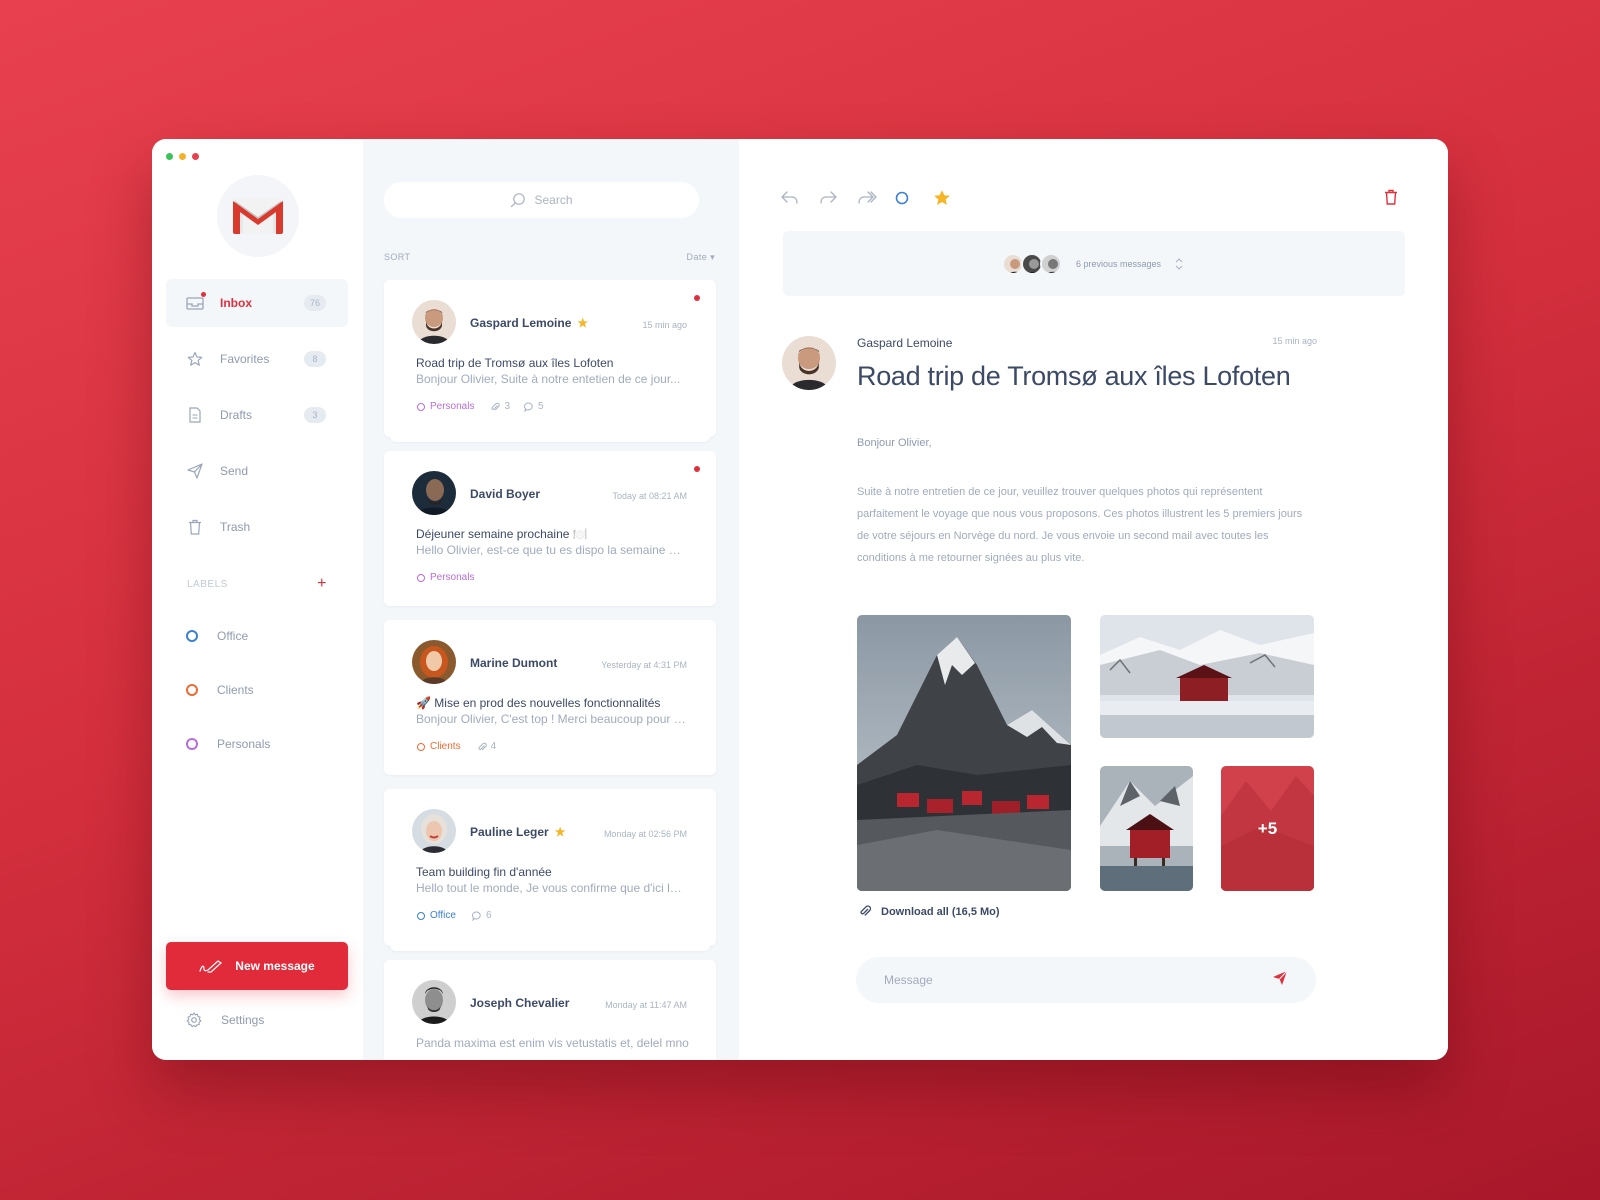  I want to click on search-bar: Search, so click(541, 200).